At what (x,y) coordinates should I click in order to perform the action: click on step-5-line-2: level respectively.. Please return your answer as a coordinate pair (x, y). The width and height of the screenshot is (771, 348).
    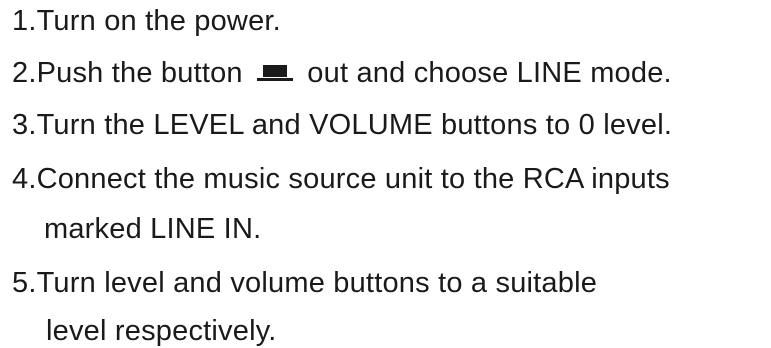
    Looking at the image, I should click on (161, 331).